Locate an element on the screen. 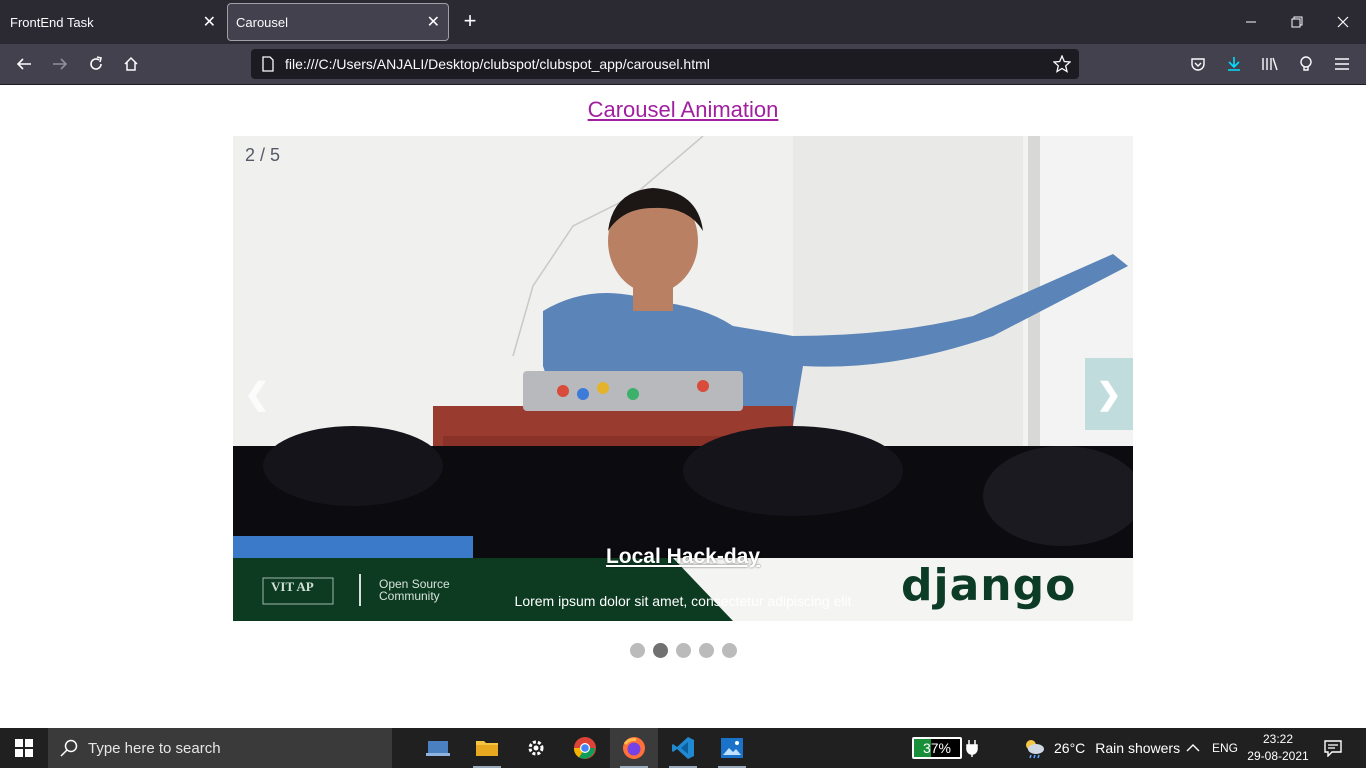  weather-desc: Rain showers is located at coordinates (1138, 748).